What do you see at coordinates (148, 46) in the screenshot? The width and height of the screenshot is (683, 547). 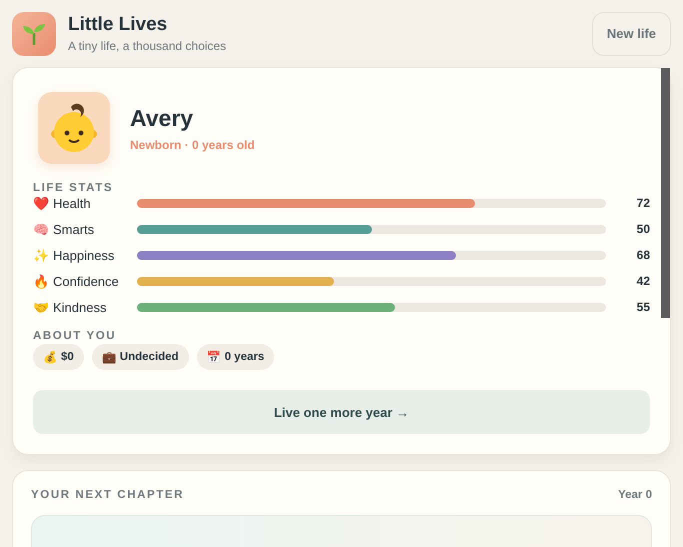 I see `app-subtitle: A tiny life, a thousand choices` at bounding box center [148, 46].